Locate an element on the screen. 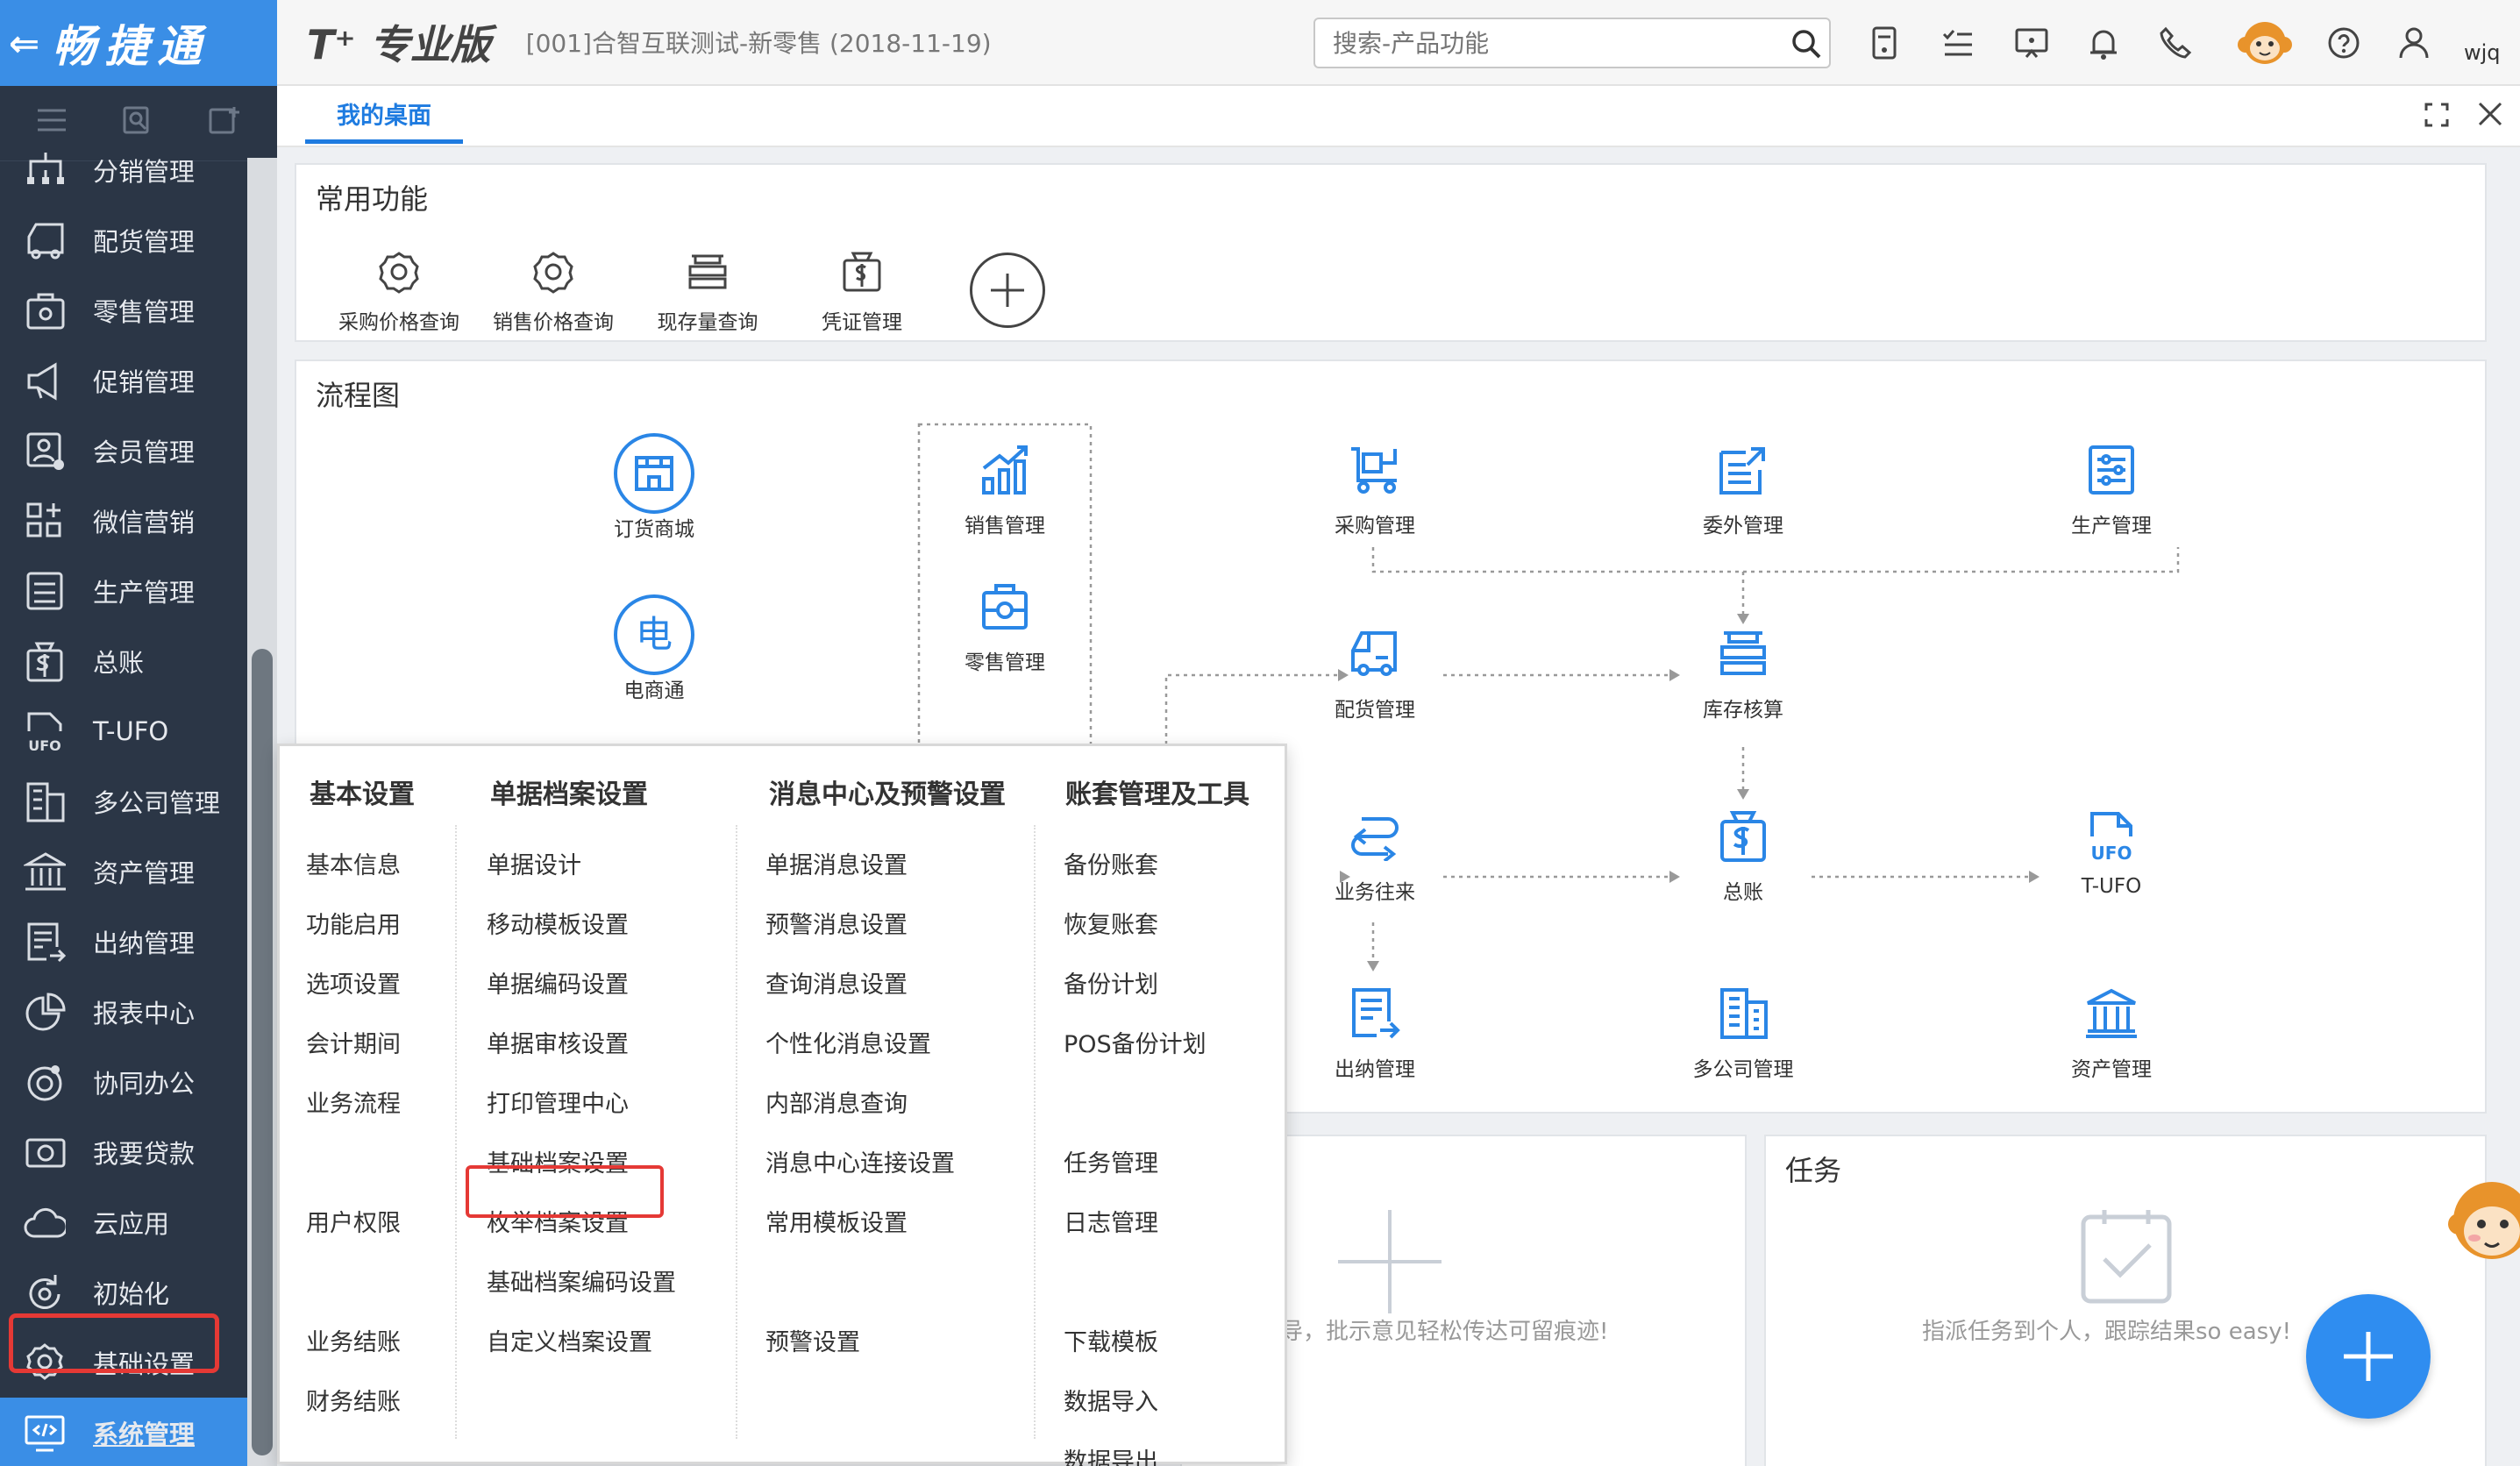 The image size is (2520, 1466). menu-item: 会计期间 is located at coordinates (353, 1042).